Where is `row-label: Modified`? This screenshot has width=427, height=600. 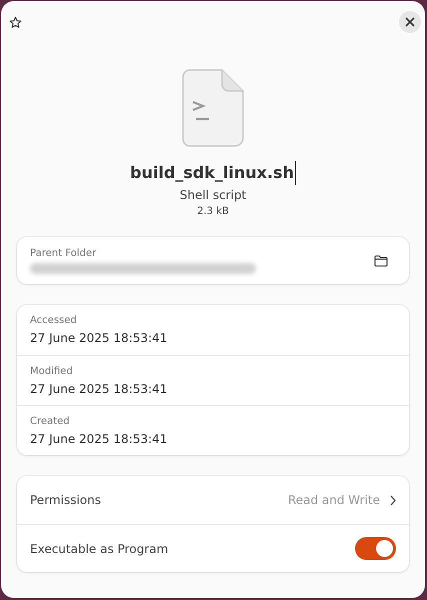
row-label: Modified is located at coordinates (52, 371).